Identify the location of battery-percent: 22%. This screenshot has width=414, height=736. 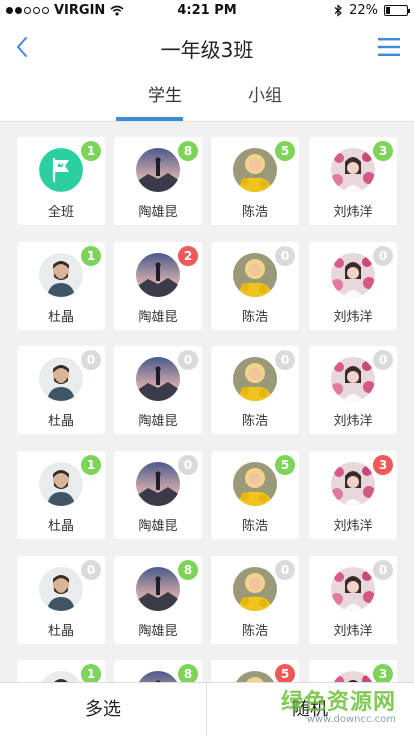
(363, 10).